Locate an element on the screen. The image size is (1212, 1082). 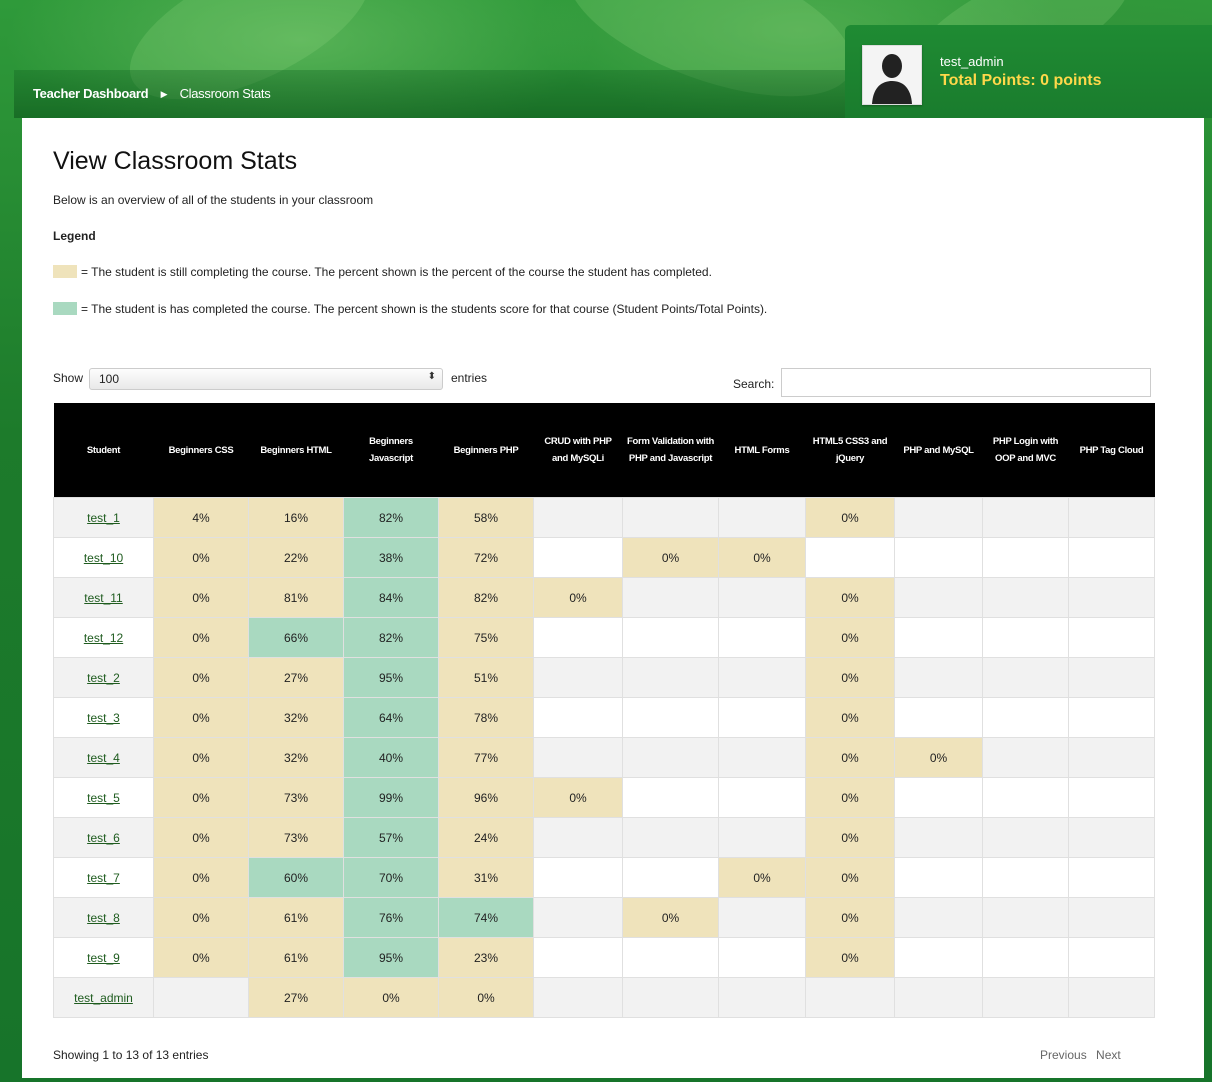
score-cell: 77% is located at coordinates (486, 757).